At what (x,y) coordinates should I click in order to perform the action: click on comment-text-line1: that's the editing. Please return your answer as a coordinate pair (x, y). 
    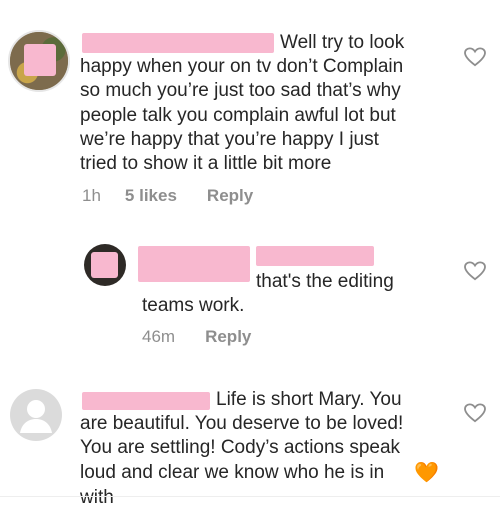
    Looking at the image, I should click on (325, 281).